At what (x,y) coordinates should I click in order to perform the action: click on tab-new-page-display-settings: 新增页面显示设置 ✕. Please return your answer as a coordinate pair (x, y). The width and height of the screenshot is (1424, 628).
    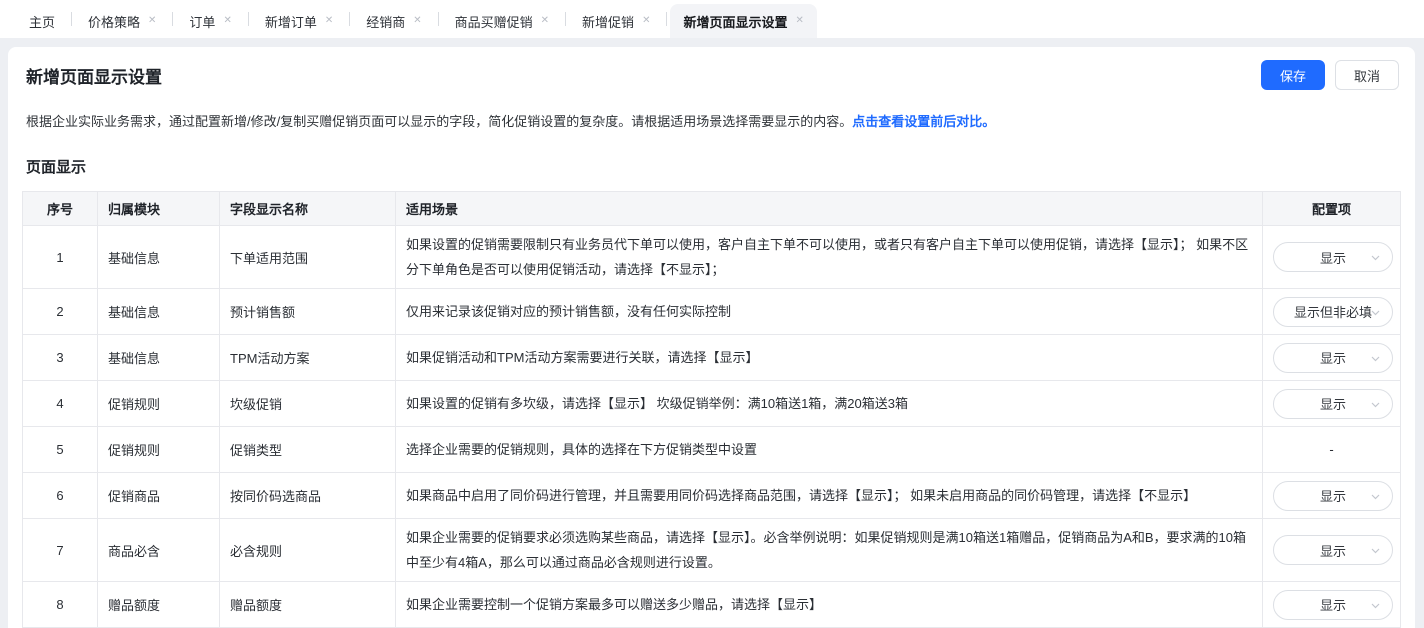
    Looking at the image, I should click on (743, 21).